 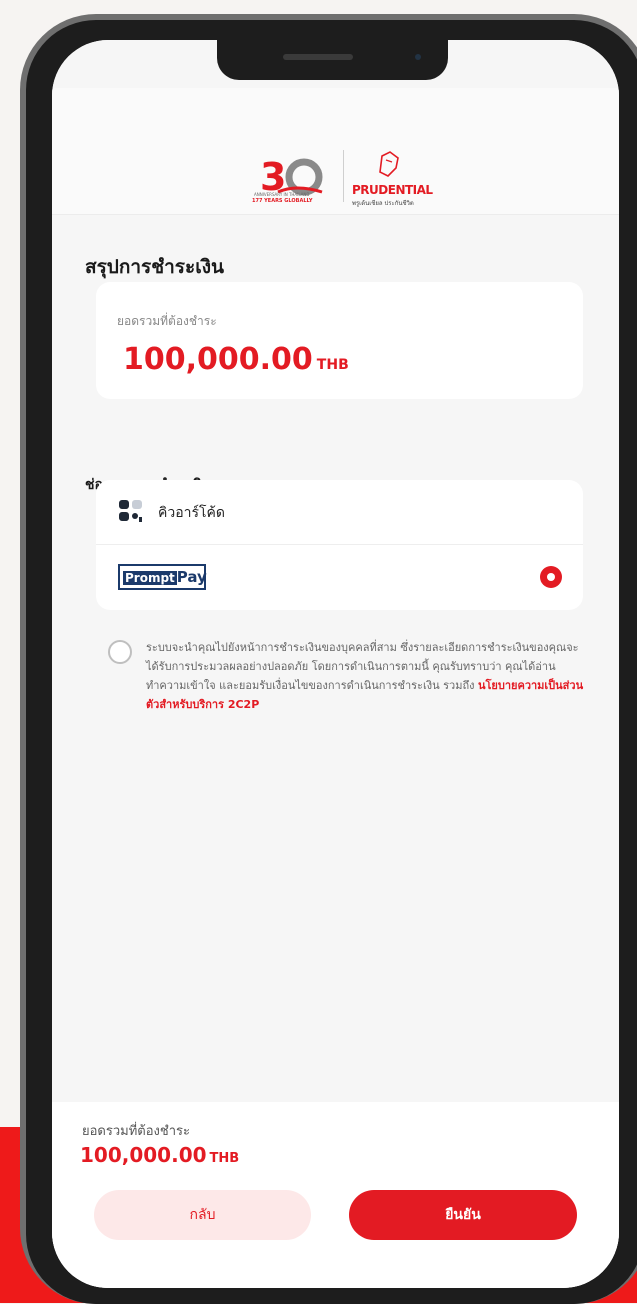 What do you see at coordinates (332, 365) in the screenshot?
I see `total-currency: THB` at bounding box center [332, 365].